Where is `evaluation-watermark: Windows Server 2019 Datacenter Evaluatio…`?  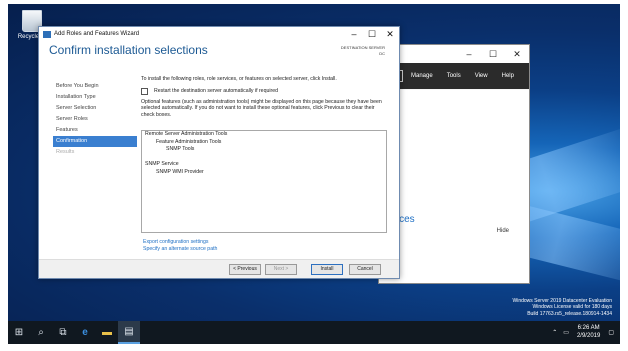 evaluation-watermark: Windows Server 2019 Datacenter Evaluatio… is located at coordinates (563, 308).